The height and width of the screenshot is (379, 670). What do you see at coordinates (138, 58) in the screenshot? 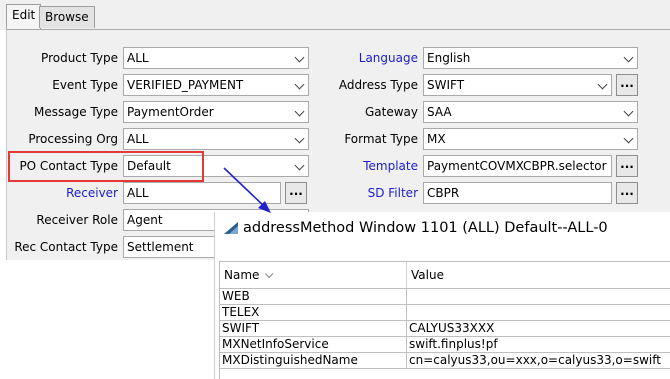
I see `product-type-value: ALL` at bounding box center [138, 58].